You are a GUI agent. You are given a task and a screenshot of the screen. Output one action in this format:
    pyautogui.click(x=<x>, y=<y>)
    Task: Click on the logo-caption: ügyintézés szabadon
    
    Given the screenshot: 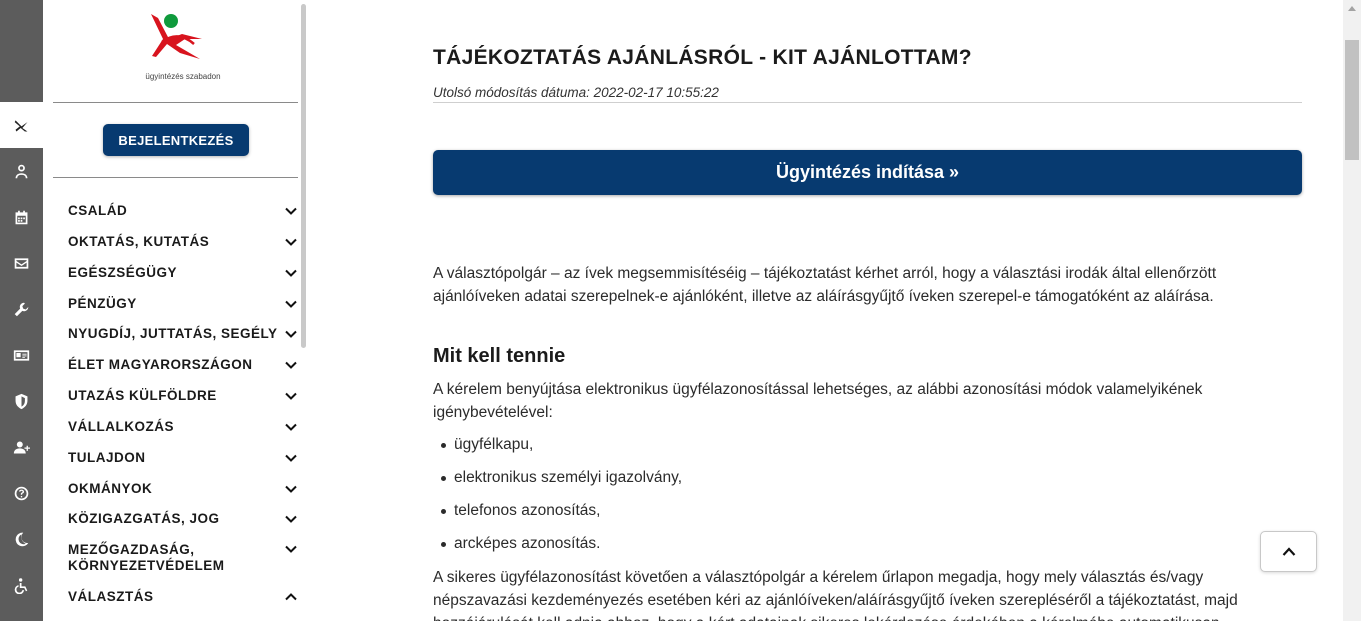 What is the action you would take?
    pyautogui.click(x=183, y=76)
    